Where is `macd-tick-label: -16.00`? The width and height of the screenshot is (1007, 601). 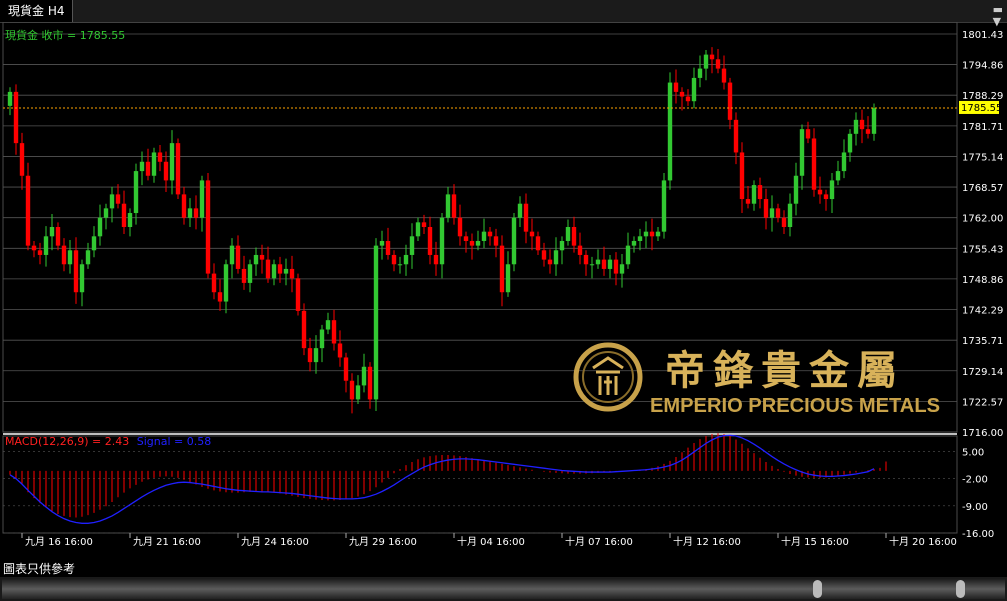
macd-tick-label: -16.00 is located at coordinates (978, 534).